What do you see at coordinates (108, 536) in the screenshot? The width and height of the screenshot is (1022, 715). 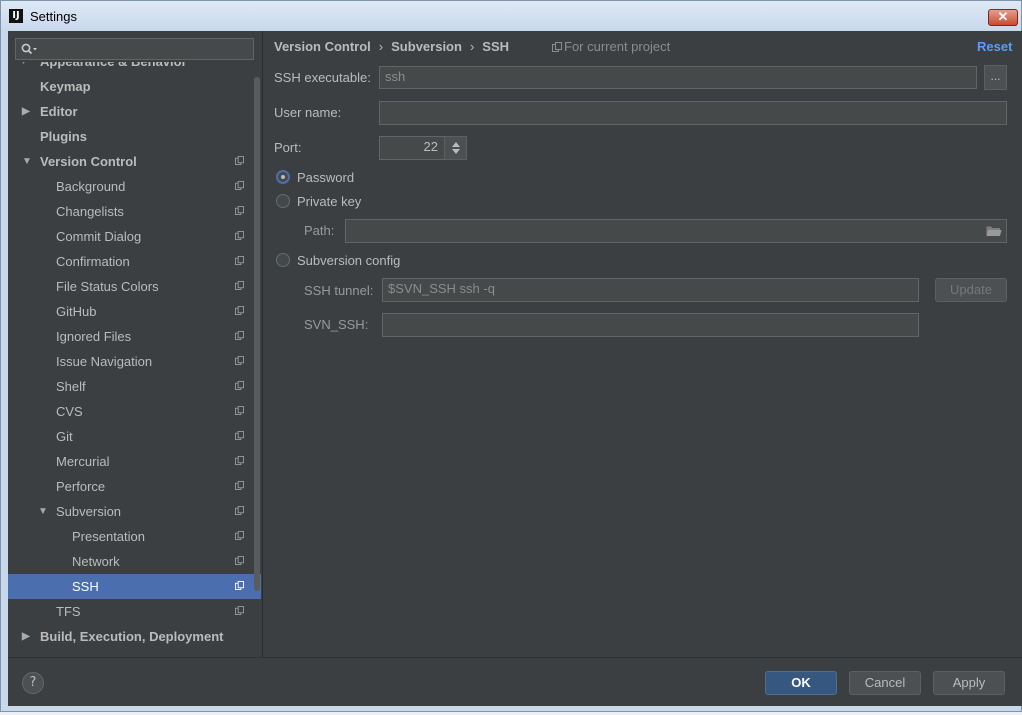 I see `sidebar-item-label: Presentation` at bounding box center [108, 536].